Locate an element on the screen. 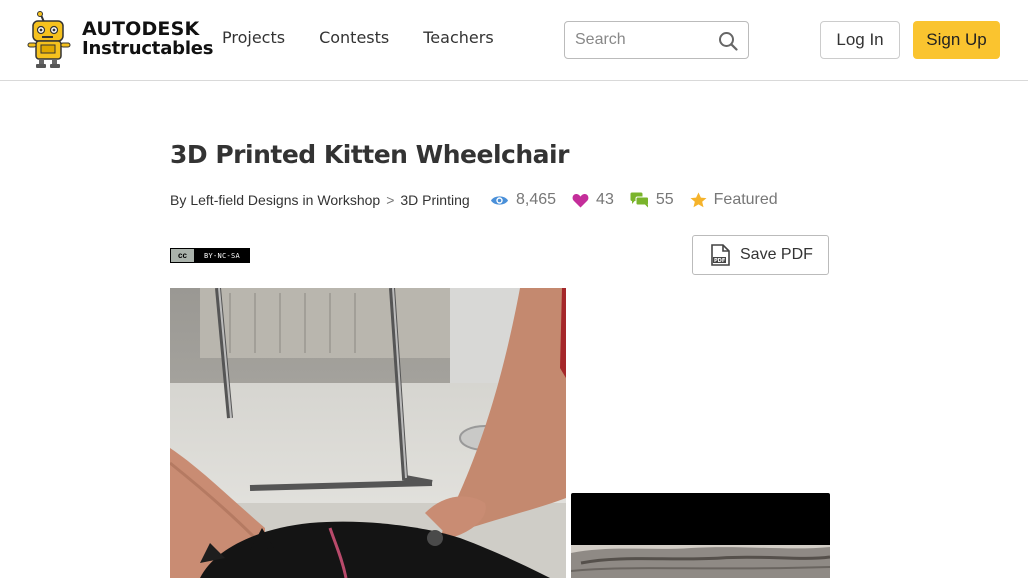 Image resolution: width=1028 pixels, height=578 pixels. instructables-logo: AUTODESK Instructables is located at coordinates (120, 40).